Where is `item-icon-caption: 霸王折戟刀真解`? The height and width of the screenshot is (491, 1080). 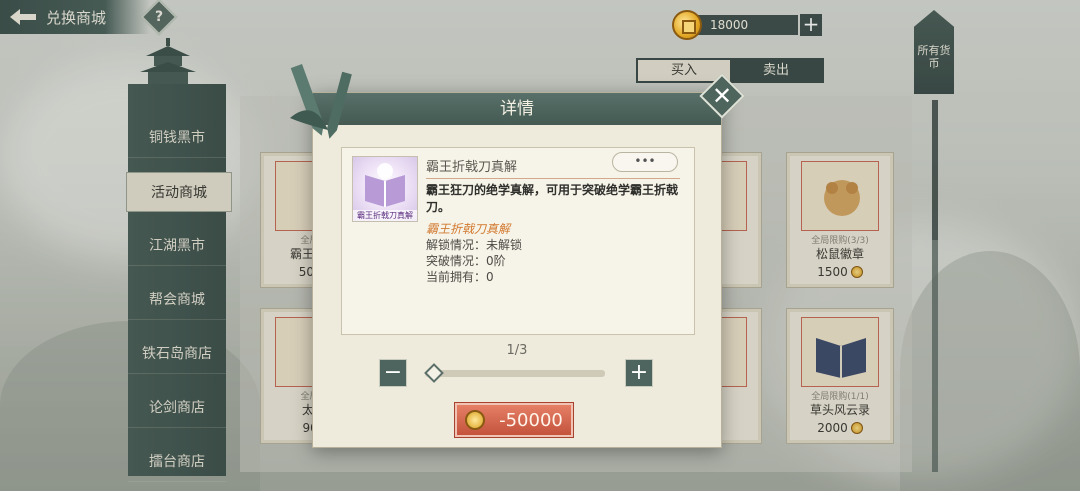
item-icon-caption: 霸王折戟刀真解 is located at coordinates (385, 215).